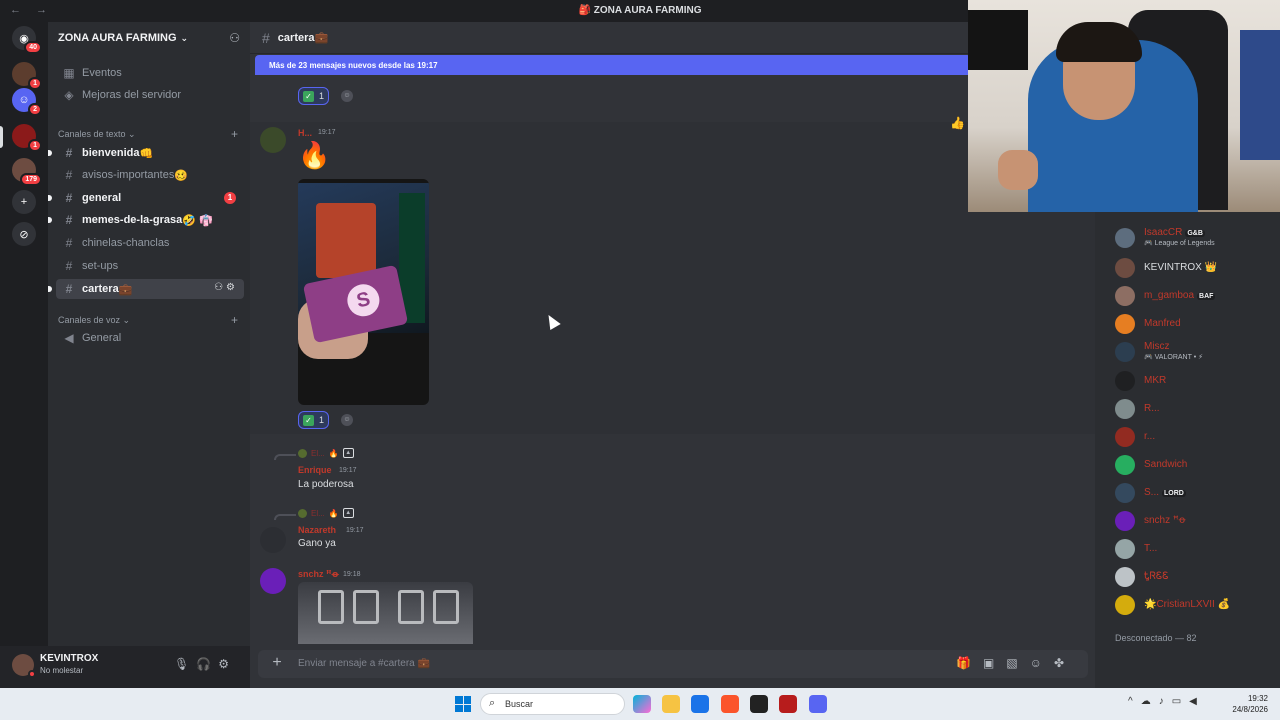 The height and width of the screenshot is (720, 1280). I want to click on sidebar-item-events: ▦ Eventos, so click(150, 73).